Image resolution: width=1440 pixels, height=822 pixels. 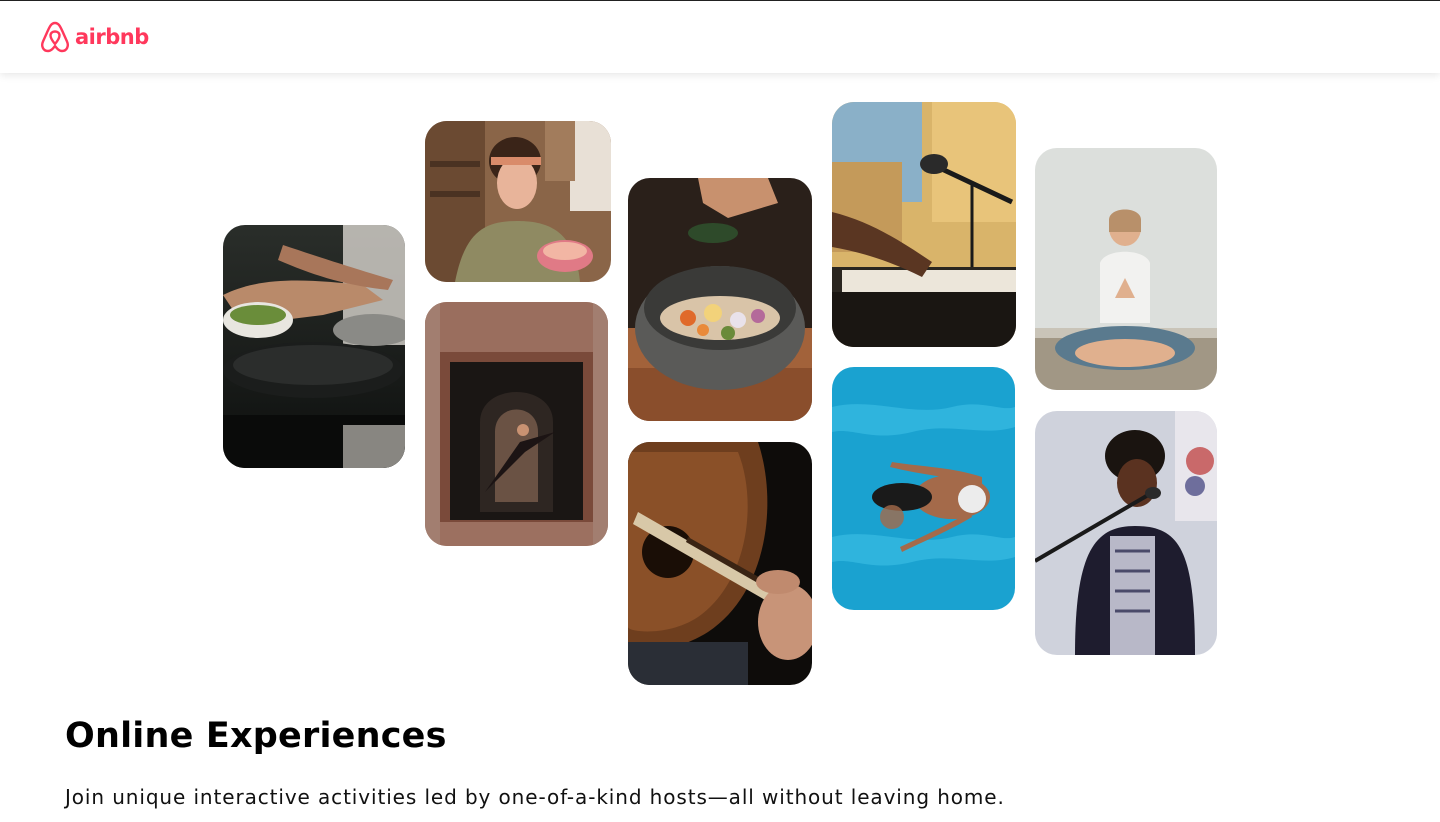 I want to click on cooking-class-photo, so click(x=314, y=346).